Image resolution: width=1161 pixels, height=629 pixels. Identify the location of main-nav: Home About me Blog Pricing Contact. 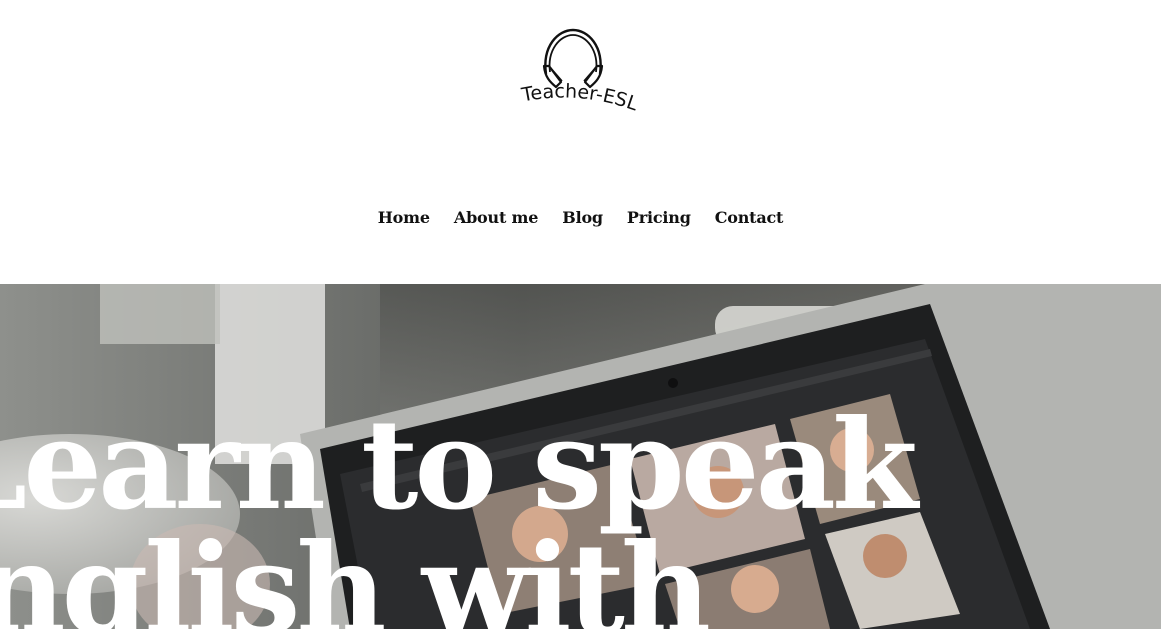
(580, 217).